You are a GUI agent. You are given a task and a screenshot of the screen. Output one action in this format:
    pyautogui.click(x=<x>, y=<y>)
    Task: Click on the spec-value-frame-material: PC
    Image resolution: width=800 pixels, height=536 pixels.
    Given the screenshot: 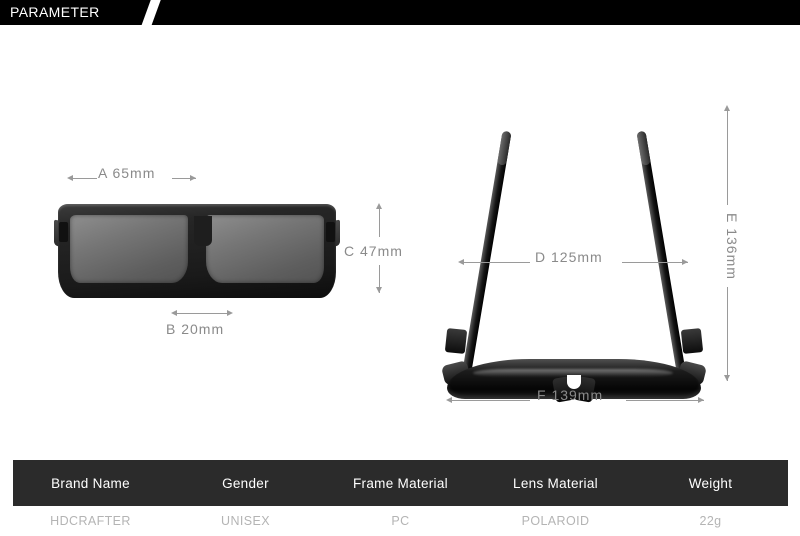 What is the action you would take?
    pyautogui.click(x=400, y=521)
    